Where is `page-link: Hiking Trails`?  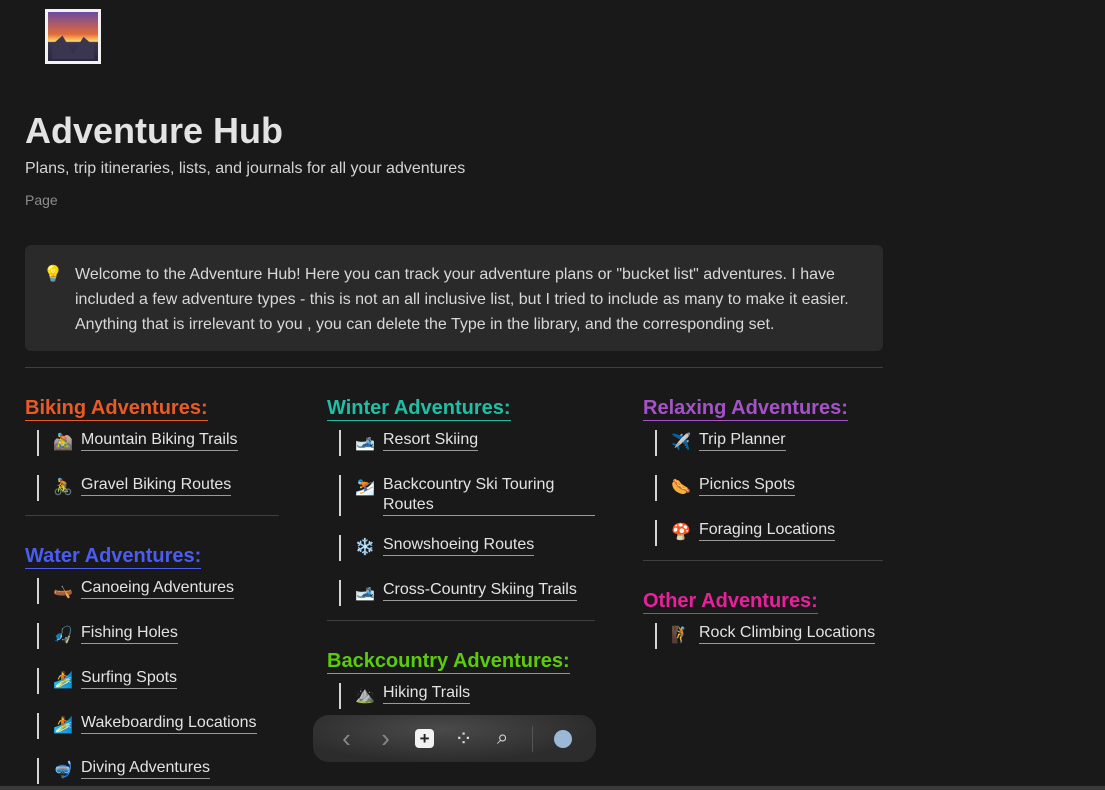 page-link: Hiking Trails is located at coordinates (426, 692).